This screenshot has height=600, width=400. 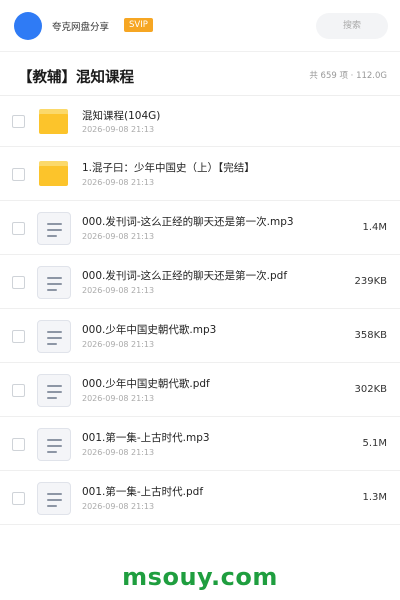 I want to click on avatar, so click(x=28, y=26).